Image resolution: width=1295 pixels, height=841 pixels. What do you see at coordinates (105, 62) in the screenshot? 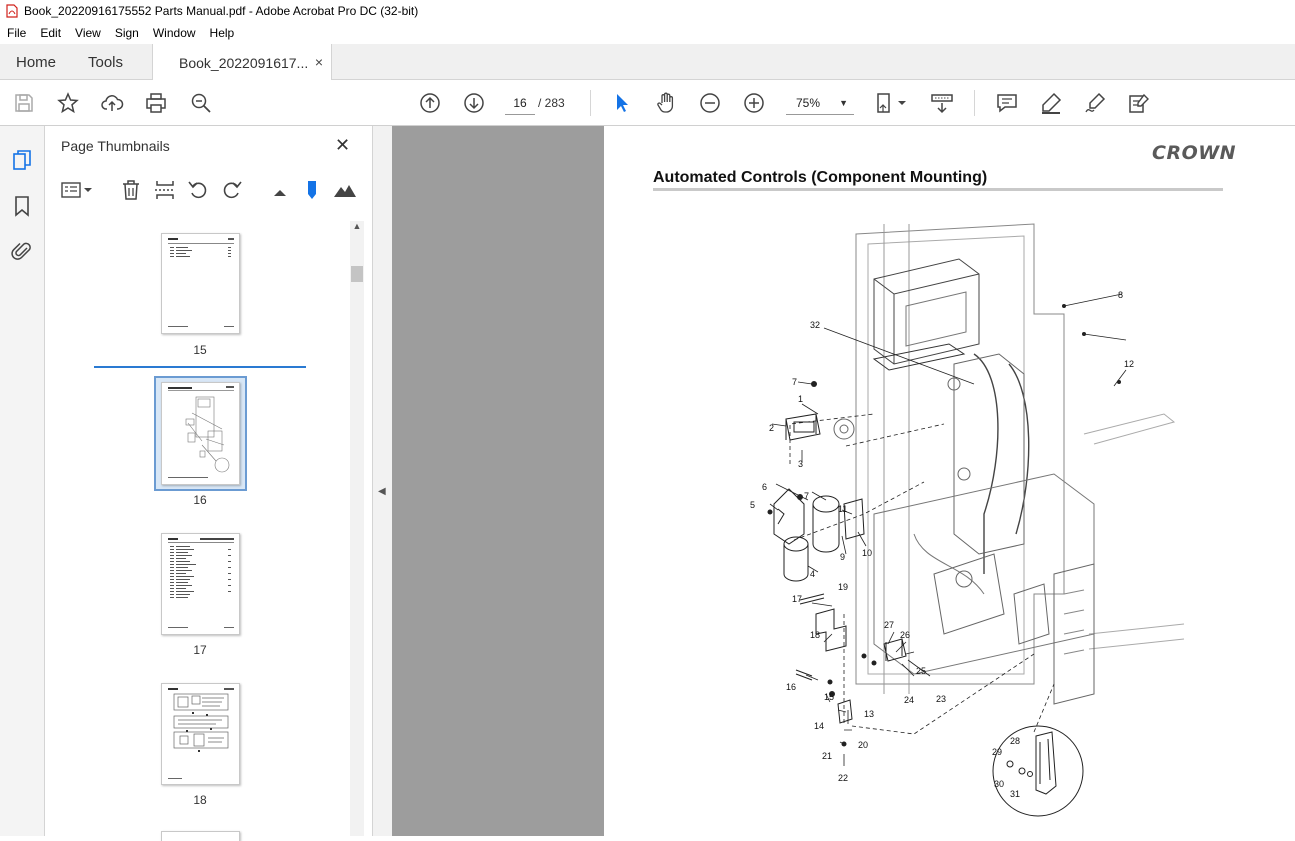
I see `tab-tools: Tools` at bounding box center [105, 62].